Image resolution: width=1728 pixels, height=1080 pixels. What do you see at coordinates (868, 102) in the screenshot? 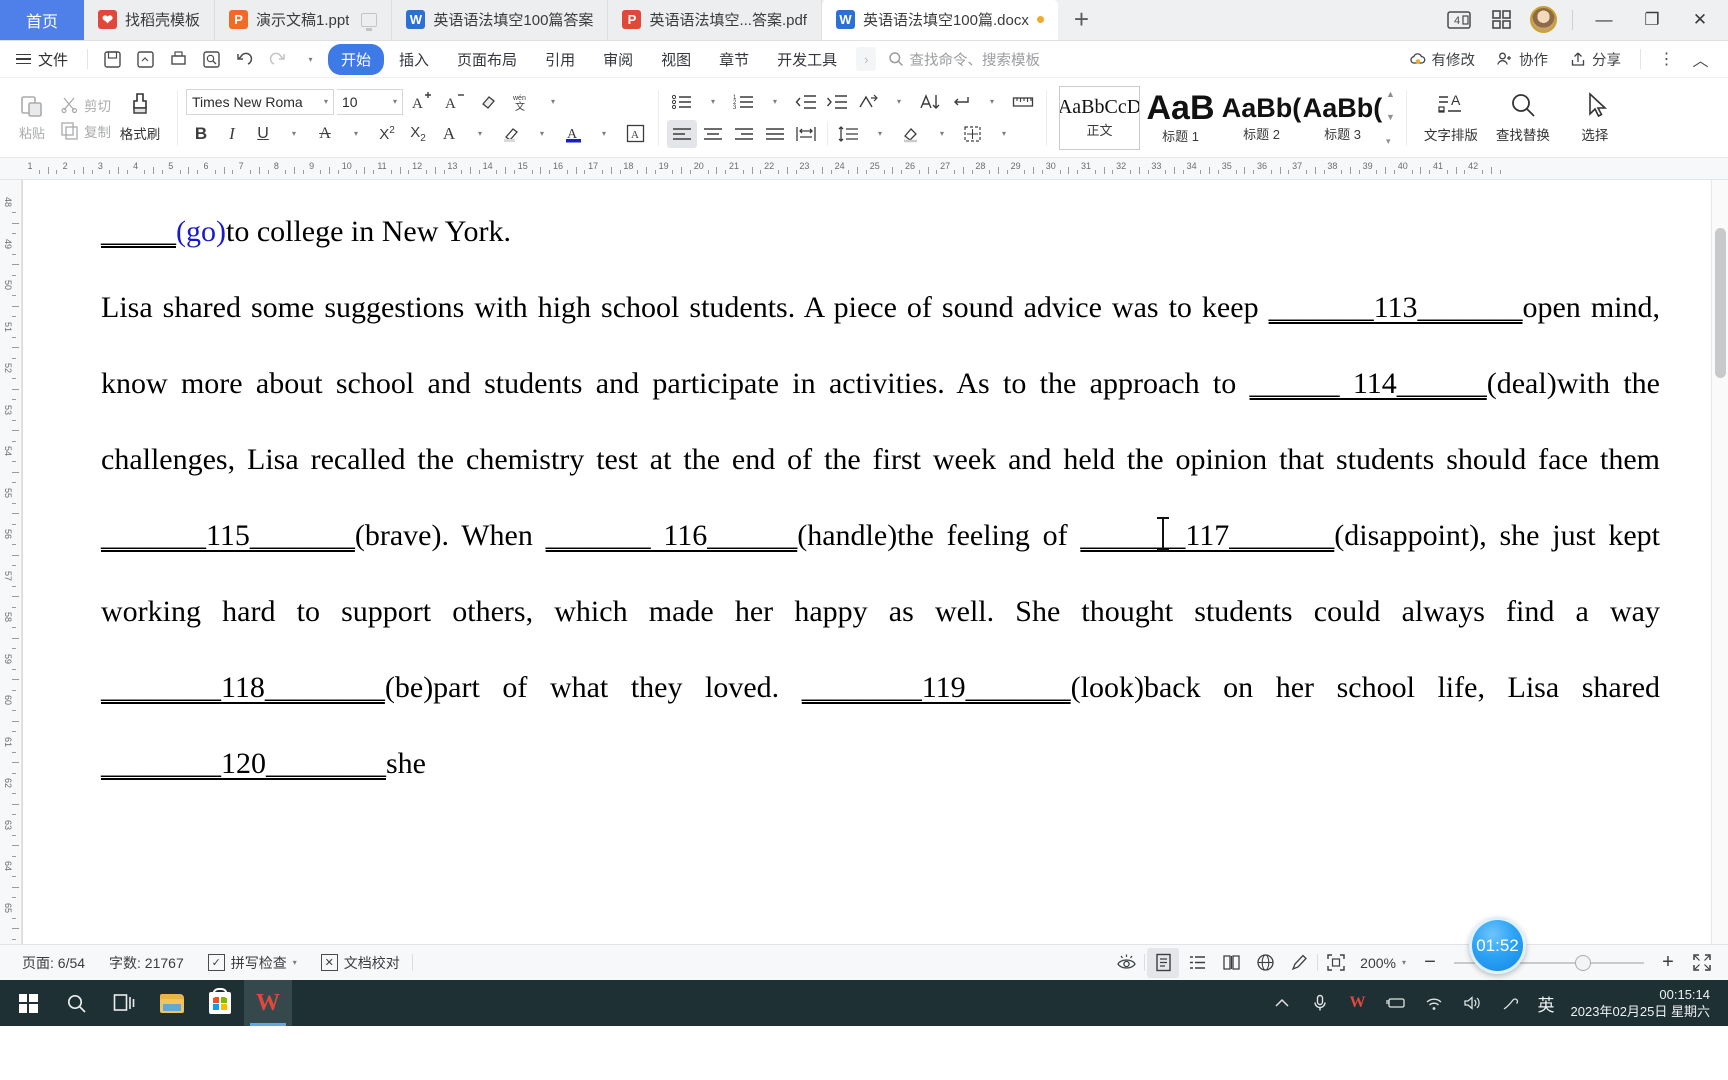
I see `multilevel-list-icon` at bounding box center [868, 102].